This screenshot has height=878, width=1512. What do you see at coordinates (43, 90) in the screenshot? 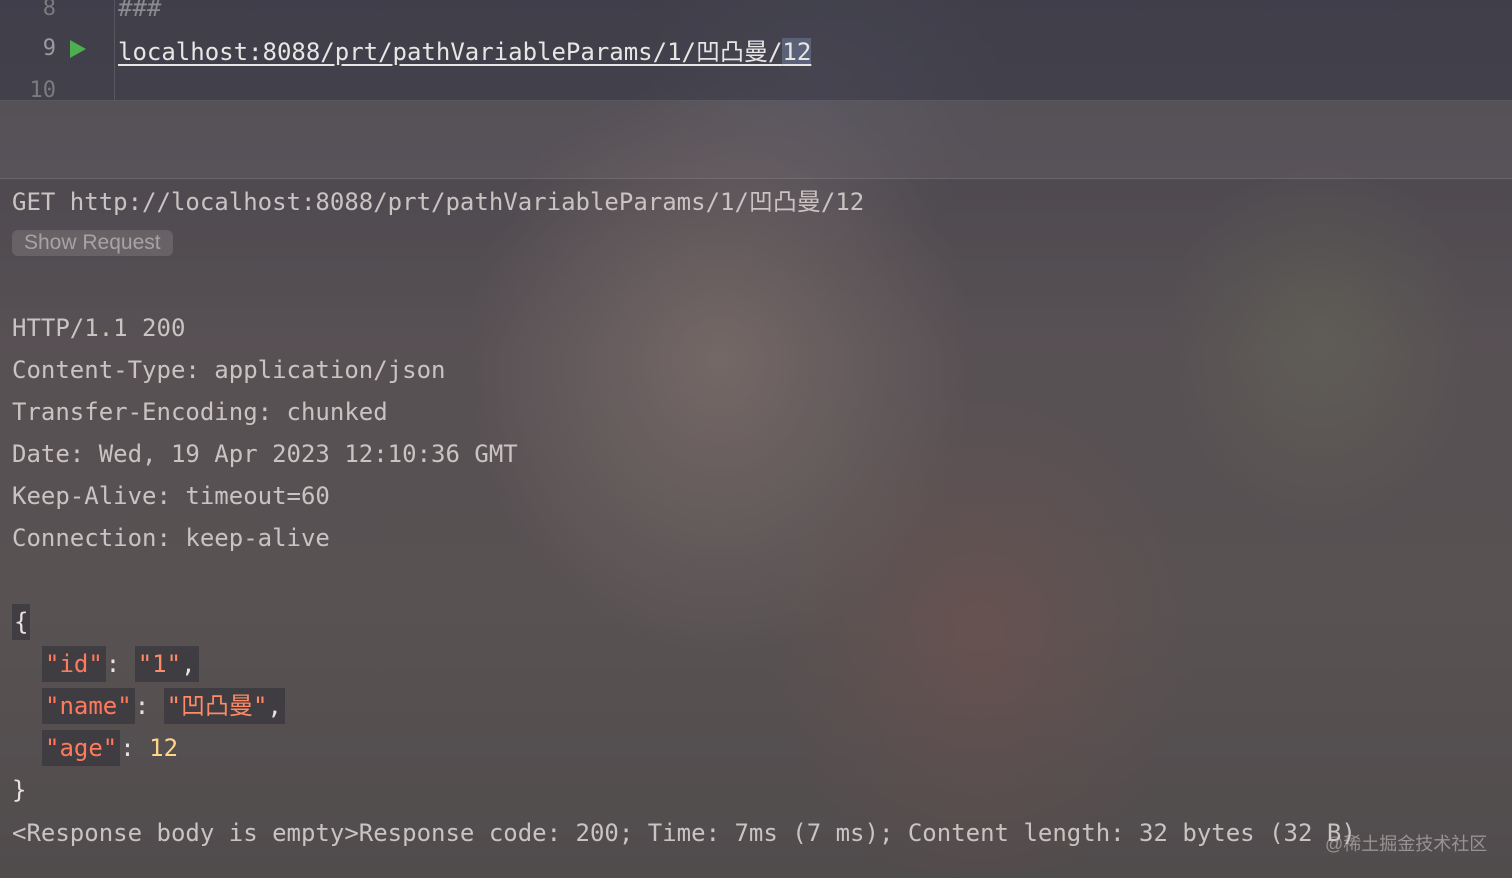
I see `line-number: 10` at bounding box center [43, 90].